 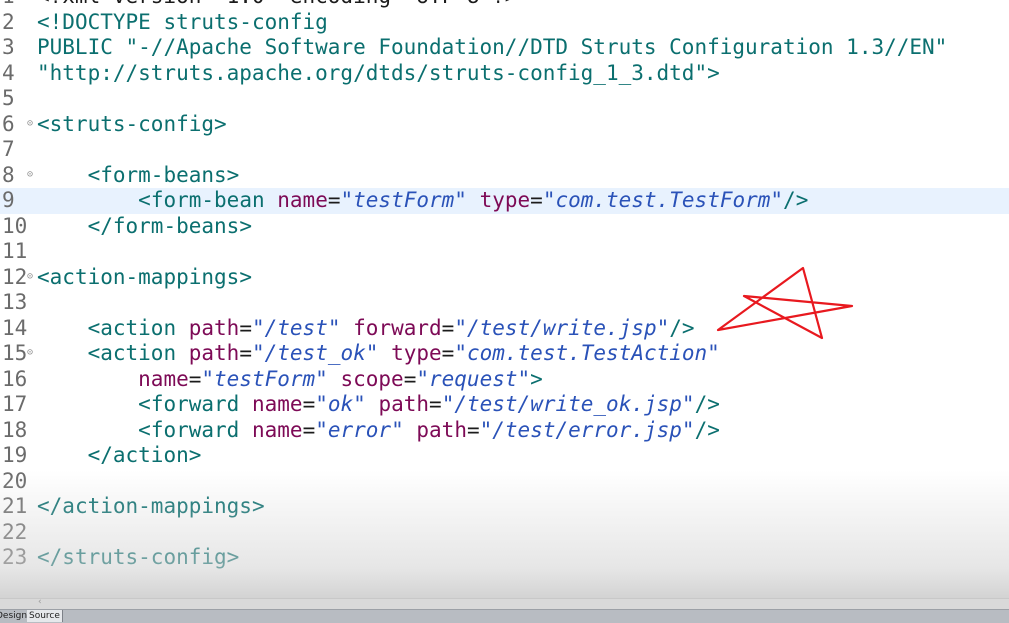 What do you see at coordinates (15, 251) in the screenshot?
I see `line-number: 11` at bounding box center [15, 251].